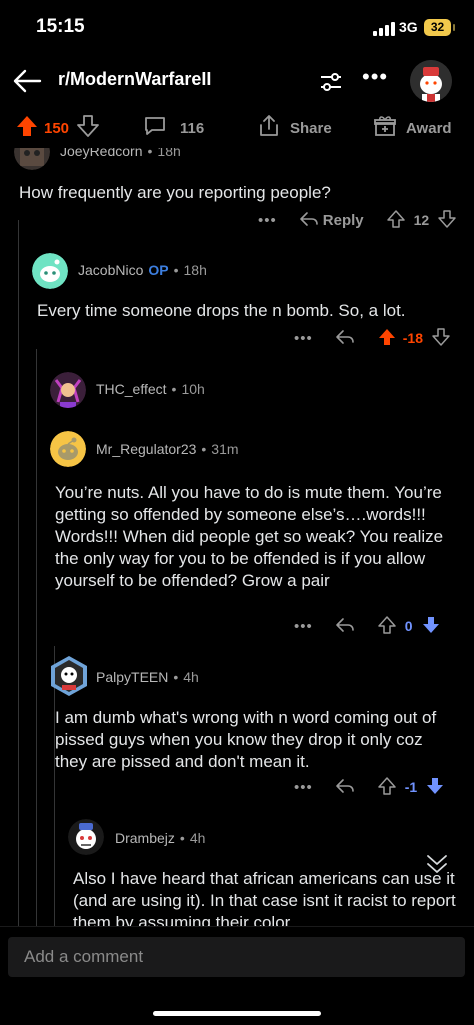 The width and height of the screenshot is (474, 1025). I want to click on comment-header: PalpyTEEN • 4h, so click(147, 677).